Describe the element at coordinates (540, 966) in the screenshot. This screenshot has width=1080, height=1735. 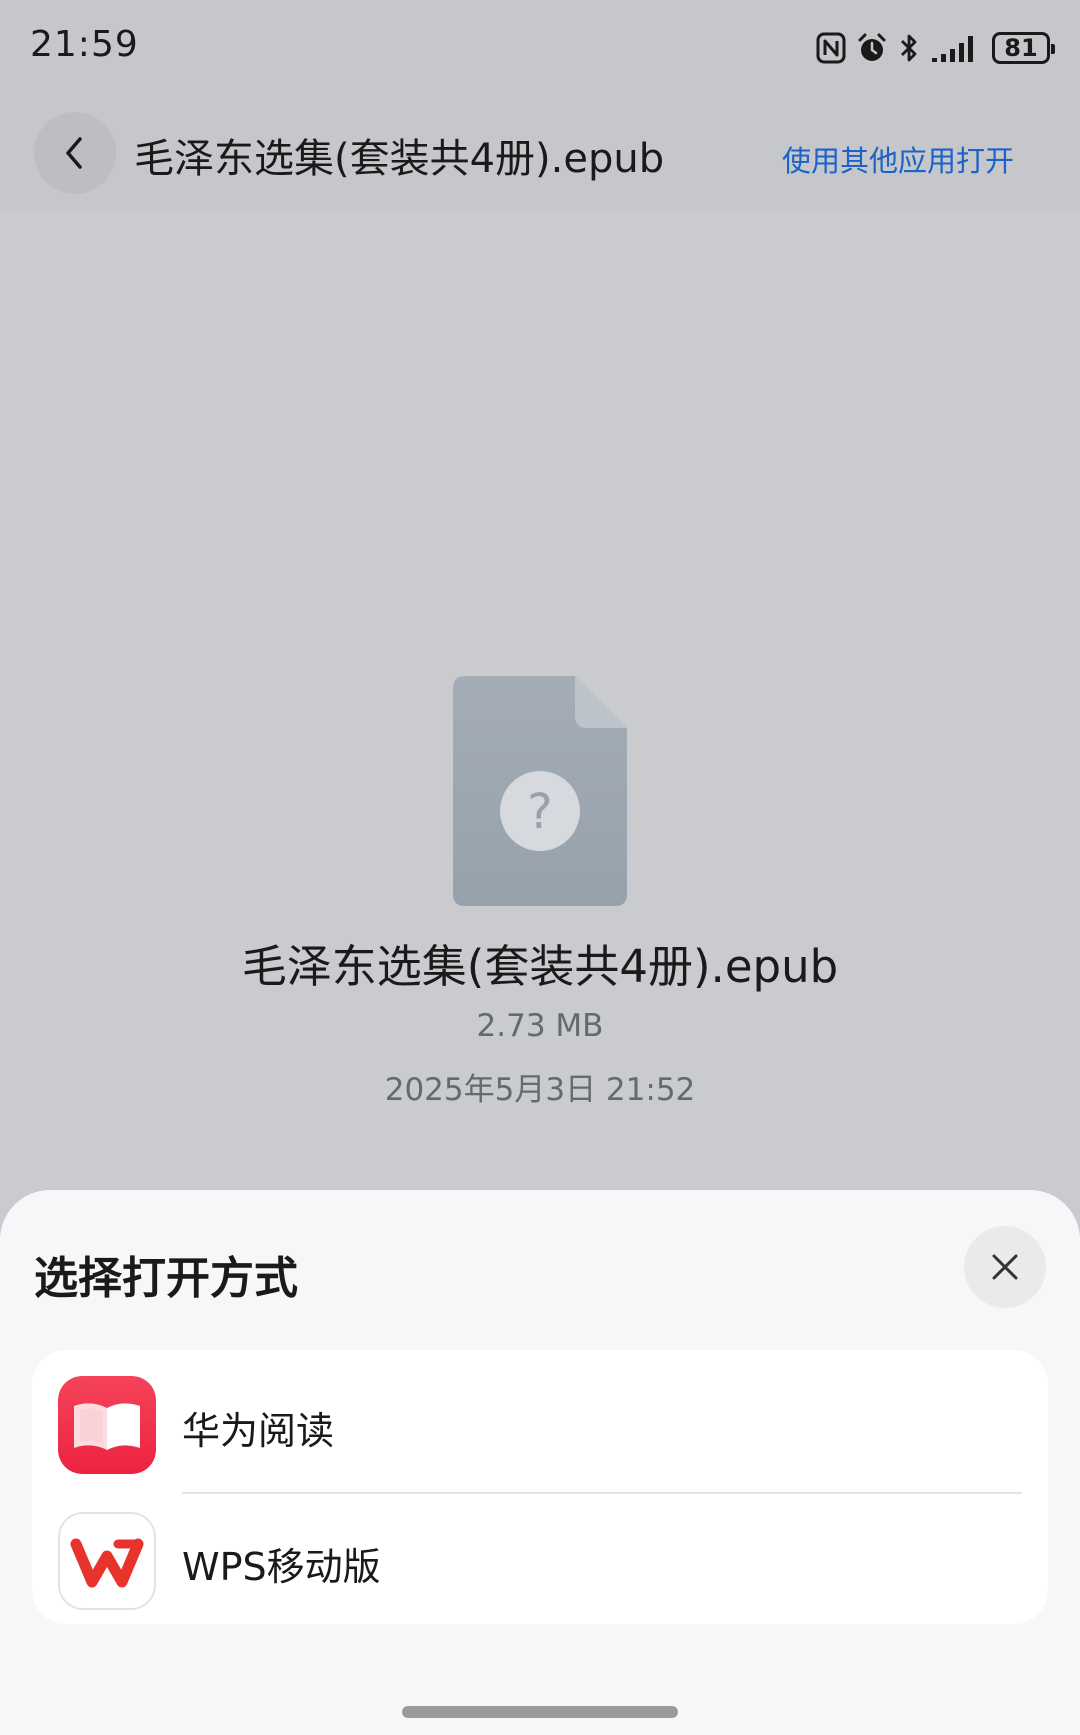
I see `file-name: 毛泽东选集(套装共4册).epub` at that location.